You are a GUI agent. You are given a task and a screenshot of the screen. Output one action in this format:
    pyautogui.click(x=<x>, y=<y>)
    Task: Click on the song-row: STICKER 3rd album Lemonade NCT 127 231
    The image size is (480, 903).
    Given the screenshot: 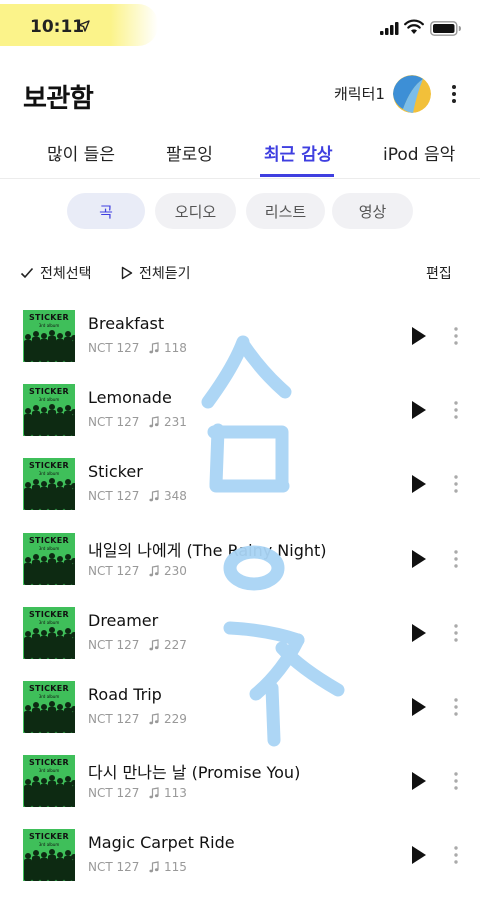 What is the action you would take?
    pyautogui.click(x=240, y=421)
    